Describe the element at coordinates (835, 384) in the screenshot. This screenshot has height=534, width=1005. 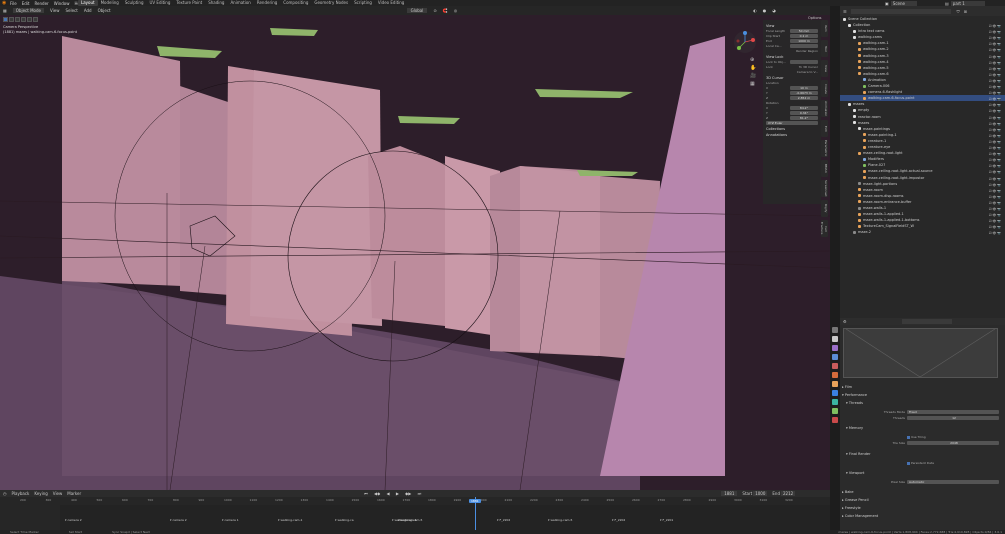
I see `object-tab-icon` at that location.